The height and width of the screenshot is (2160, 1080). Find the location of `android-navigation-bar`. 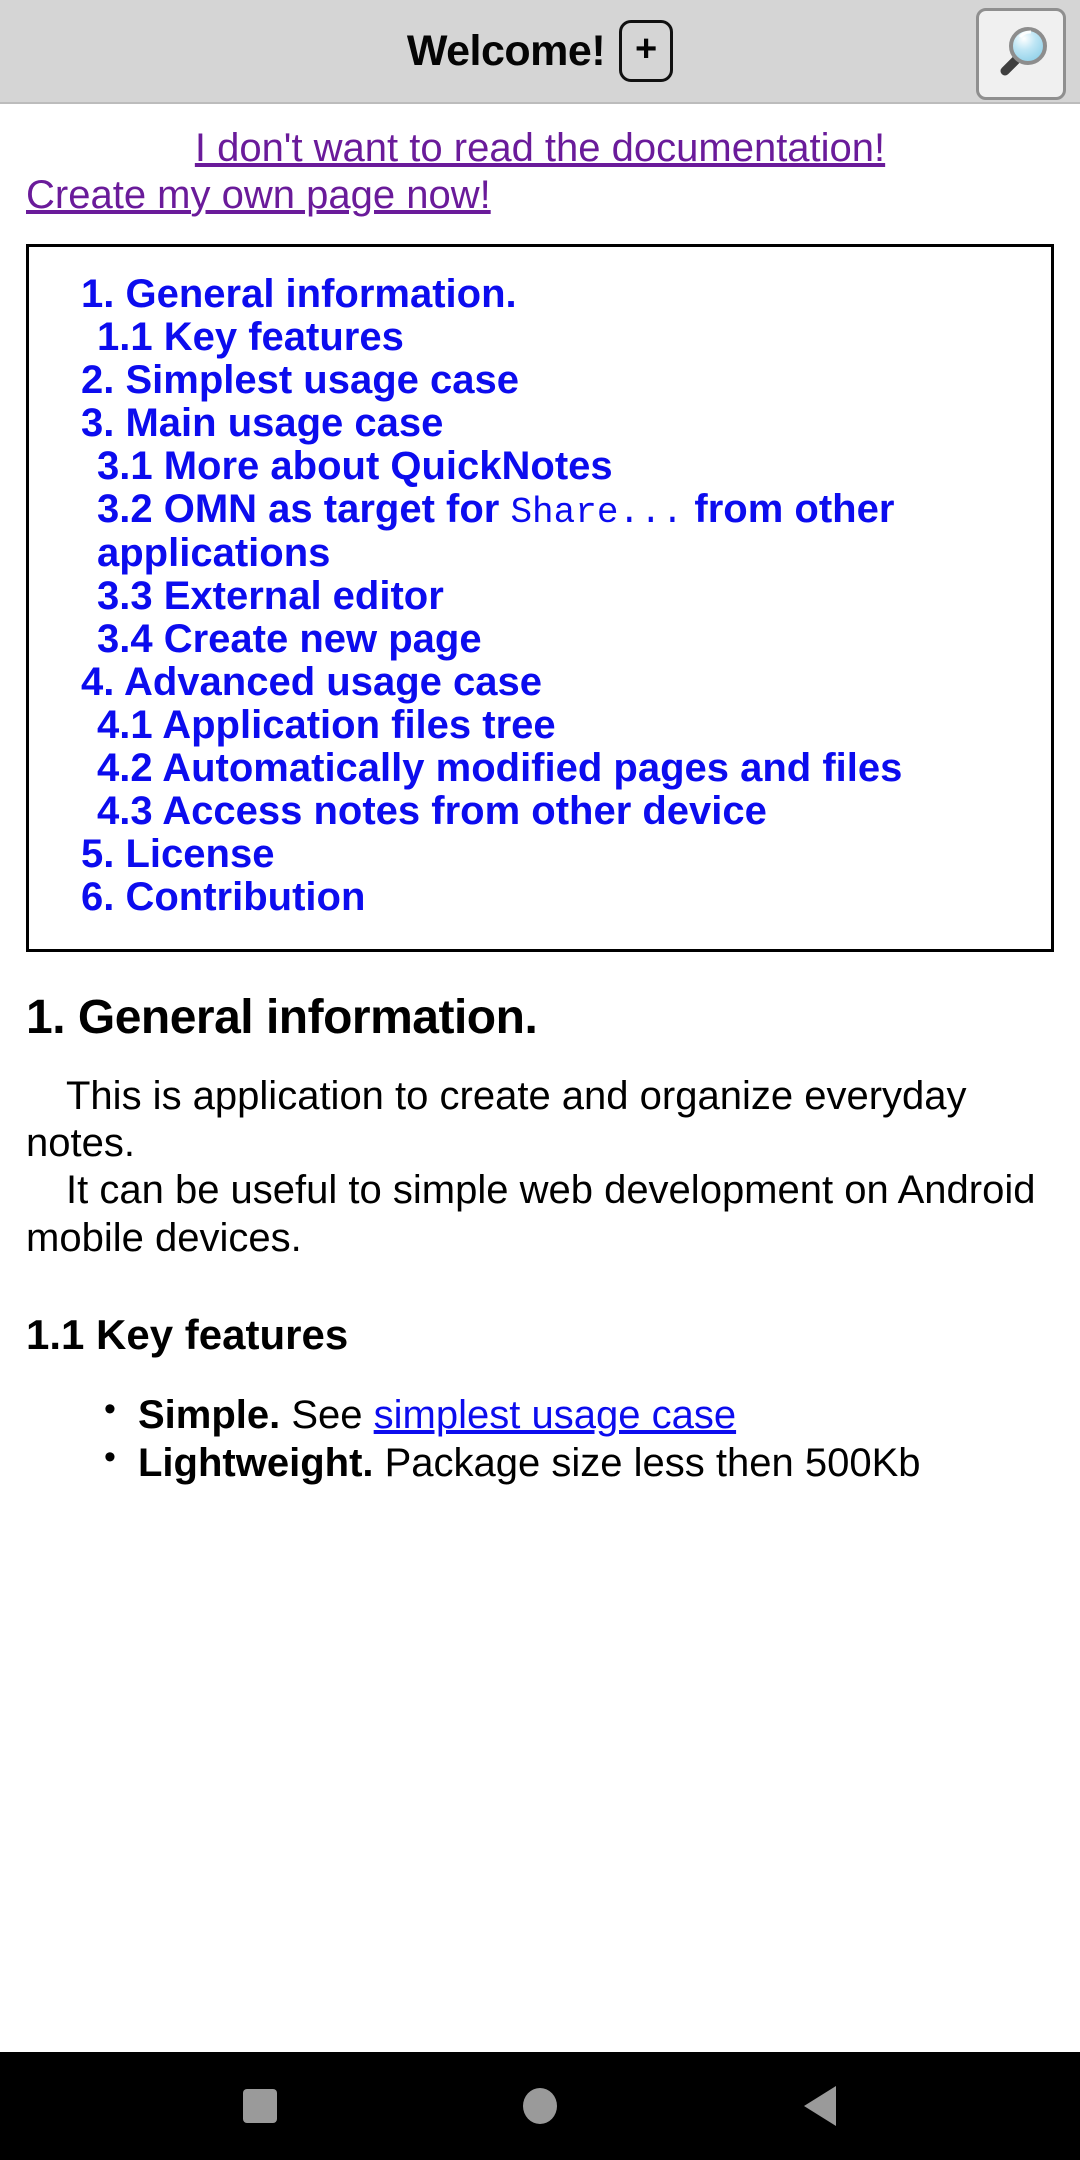

android-navigation-bar is located at coordinates (540, 2106).